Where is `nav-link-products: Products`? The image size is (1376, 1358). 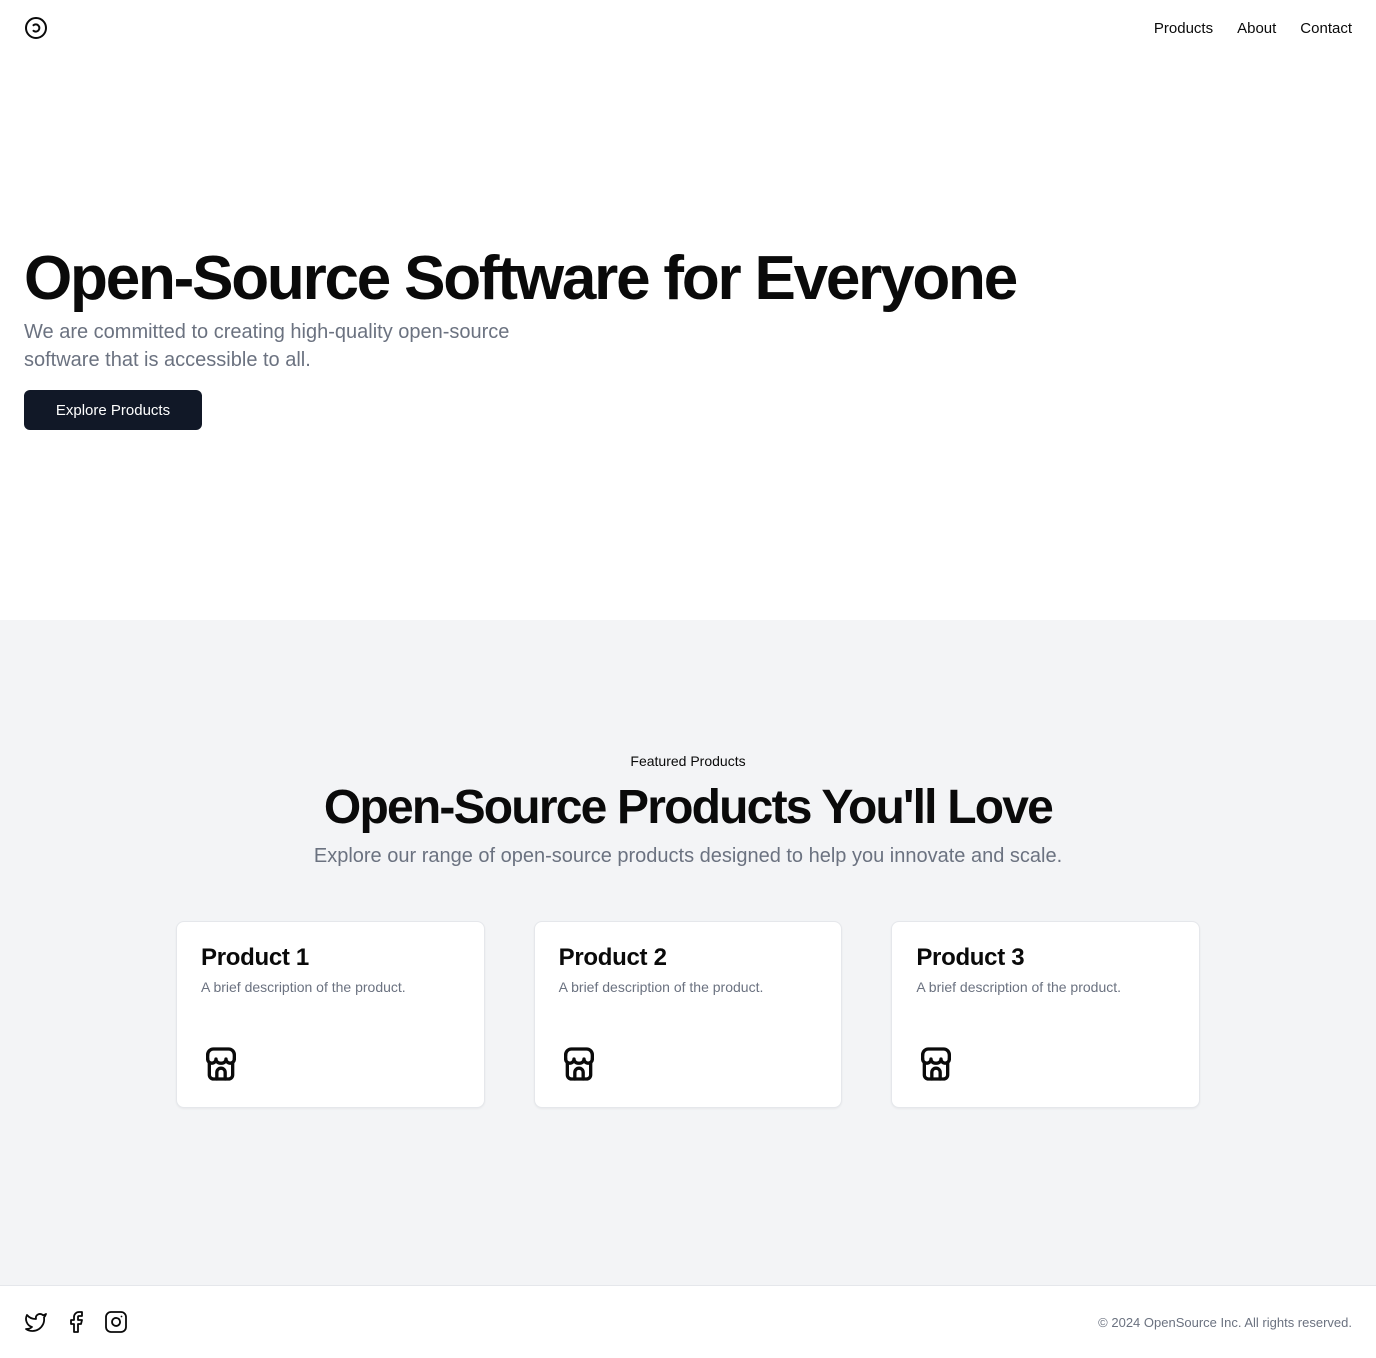 nav-link-products: Products is located at coordinates (1183, 28).